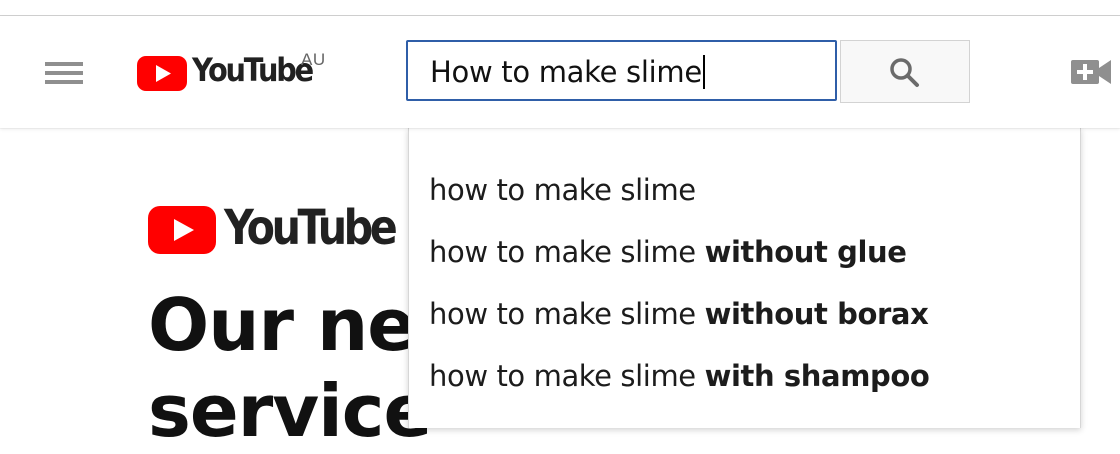  Describe the element at coordinates (562, 190) in the screenshot. I see `suggestion-item: how to make slime` at that location.